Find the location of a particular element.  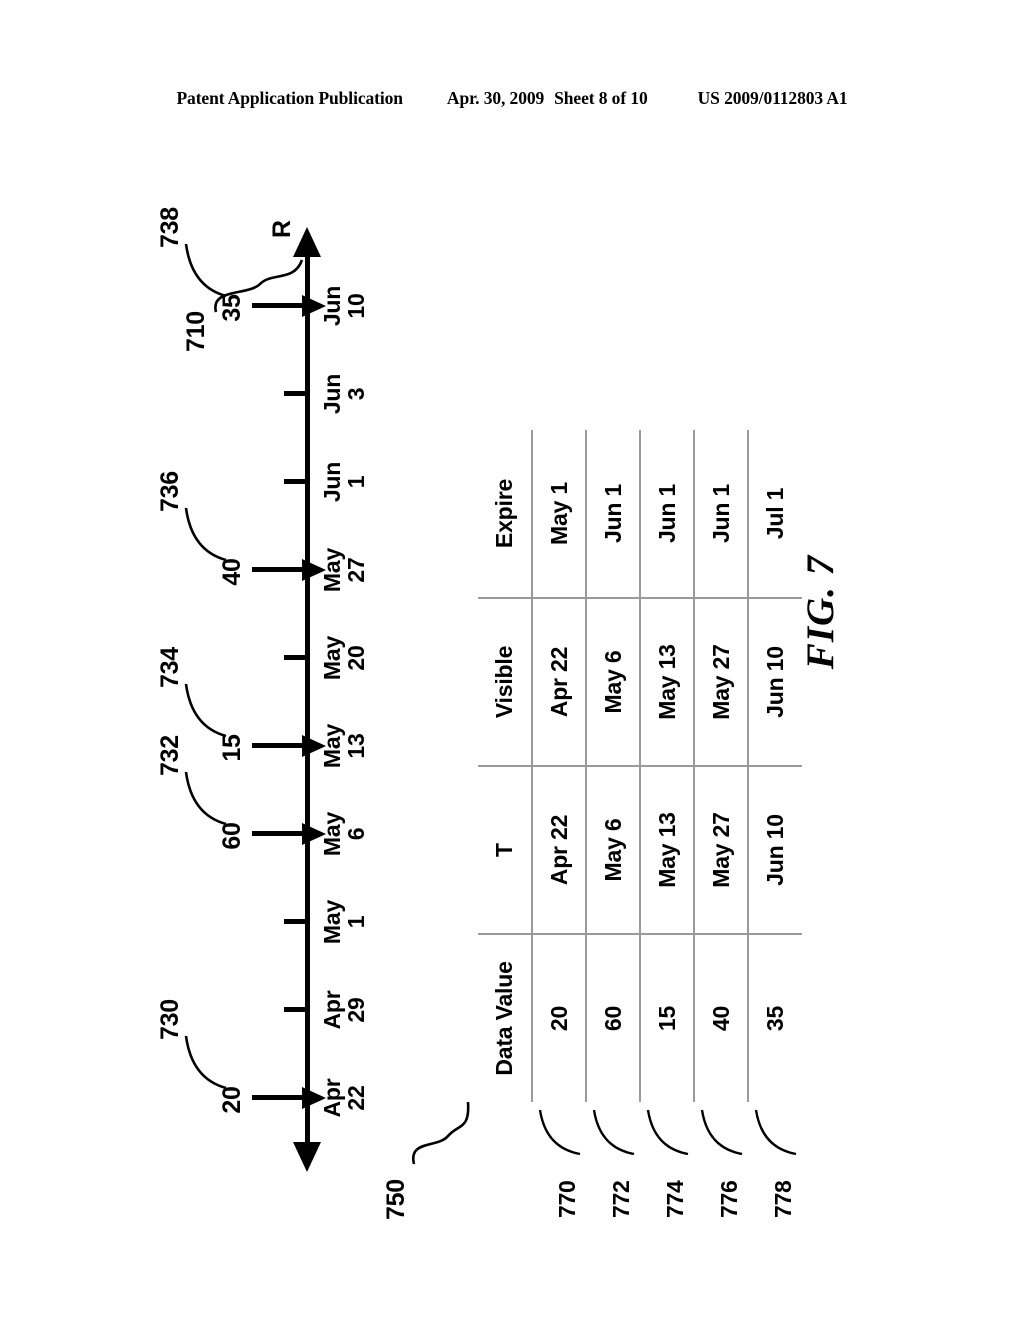

header-doc-number: US 2009/0112803 A1 is located at coordinates (772, 98).